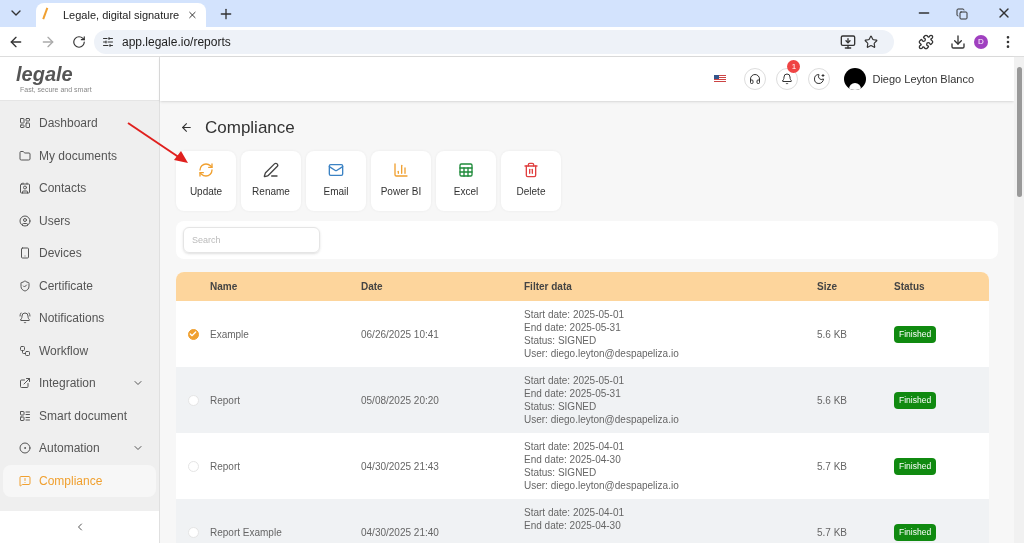 The image size is (1024, 543). I want to click on back-icon, so click(186, 128).